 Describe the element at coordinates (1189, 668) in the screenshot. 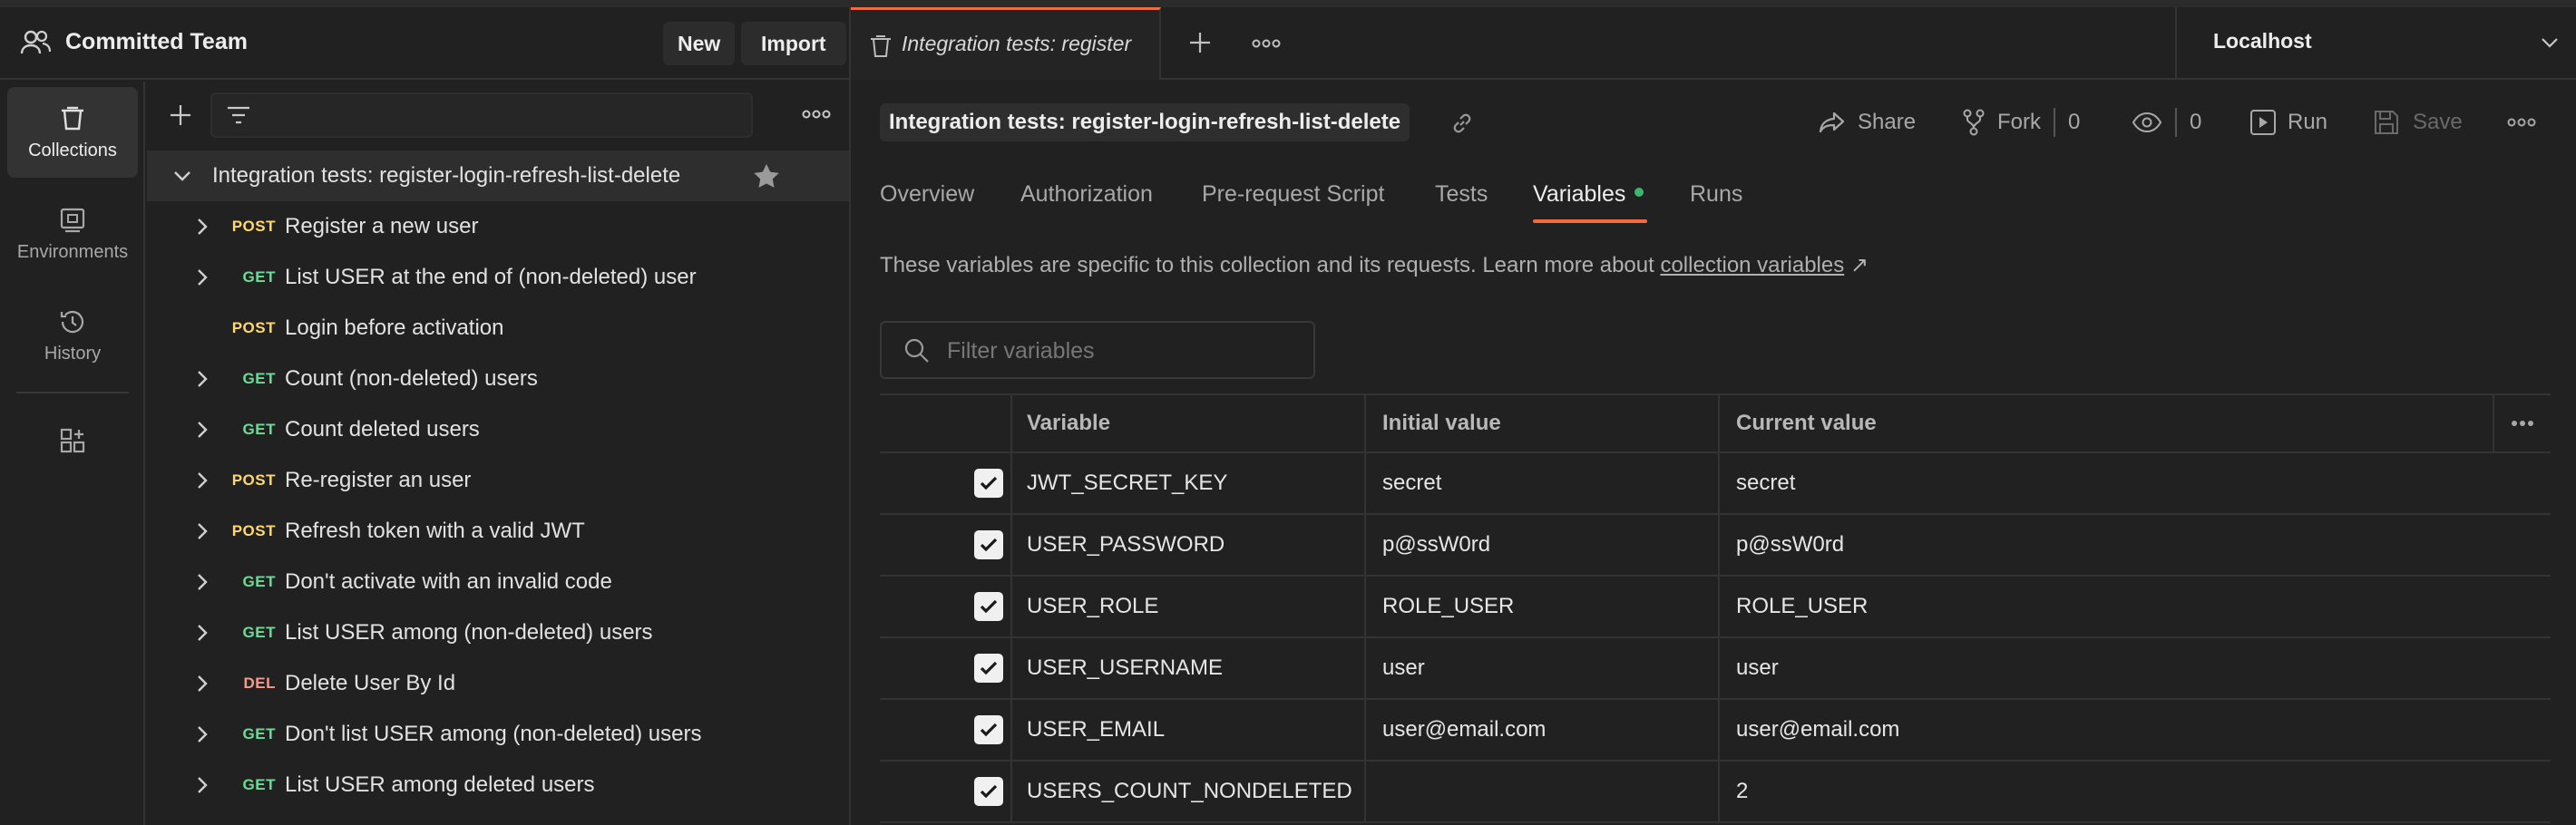

I see `variable-name-cell: USER_USERNAME` at that location.